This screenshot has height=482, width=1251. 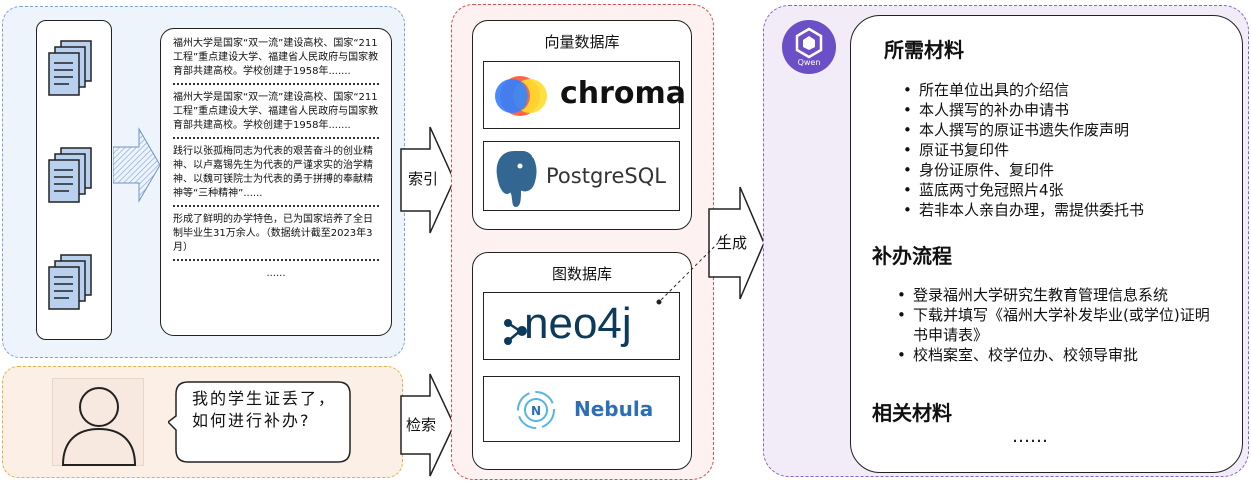 I want to click on user-question: 我的学生证丢了，如何进行补办?, so click(x=264, y=409).